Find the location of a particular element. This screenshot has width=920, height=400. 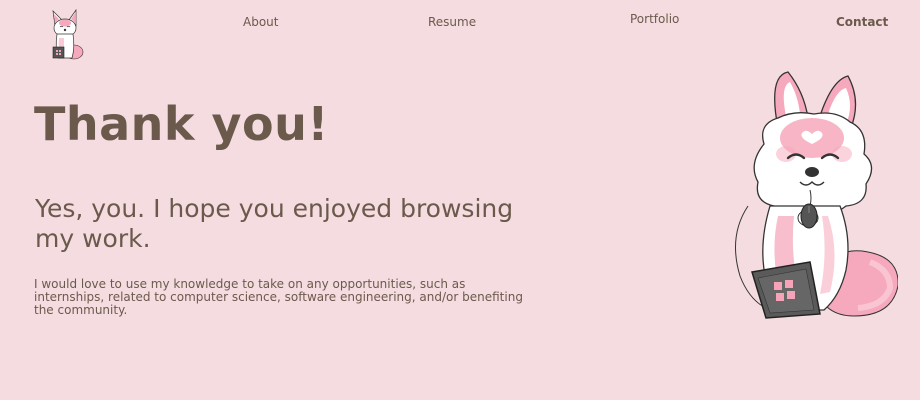

nav-link-portfolio: Portfolio is located at coordinates (654, 19).